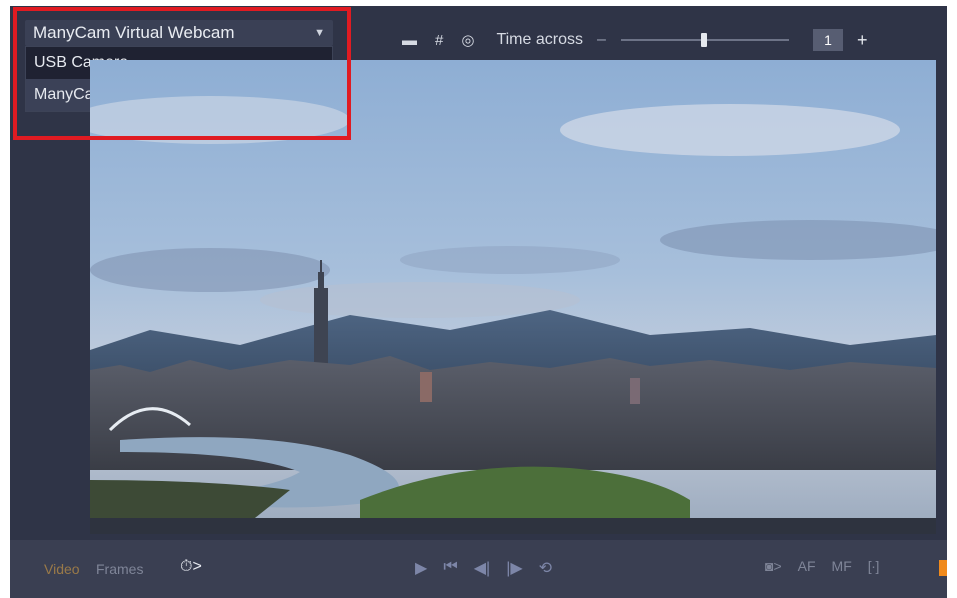 The image size is (957, 598). I want to click on grid-icon: #, so click(439, 40).